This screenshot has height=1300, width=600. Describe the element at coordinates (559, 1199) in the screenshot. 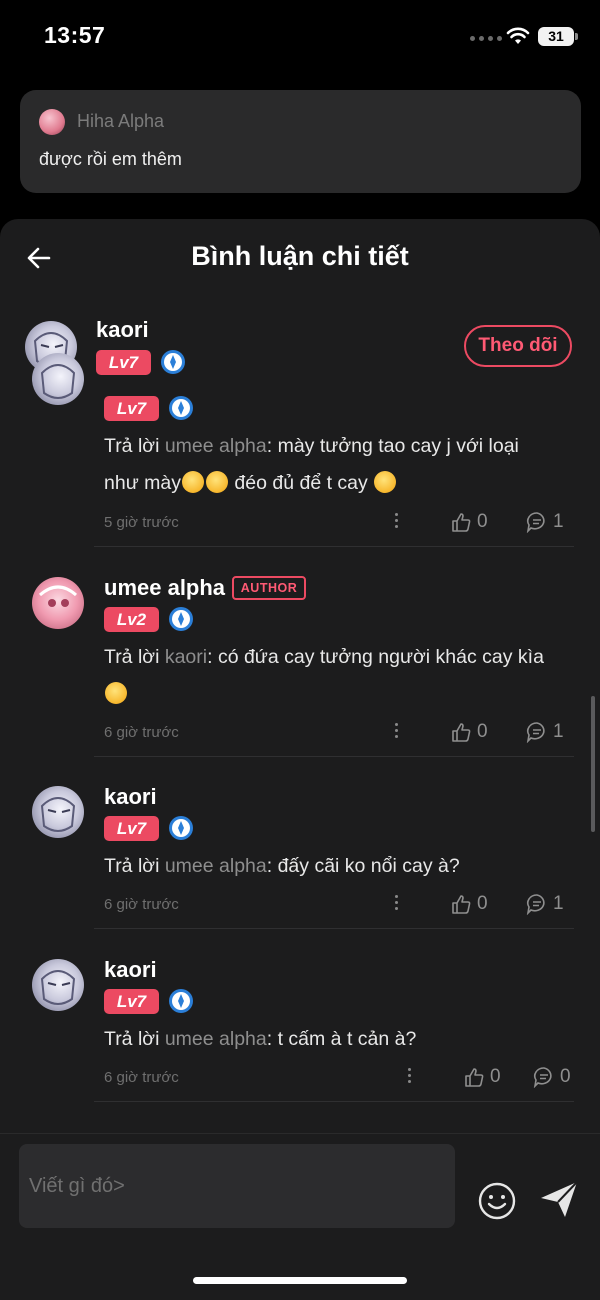

I see `send-icon` at that location.